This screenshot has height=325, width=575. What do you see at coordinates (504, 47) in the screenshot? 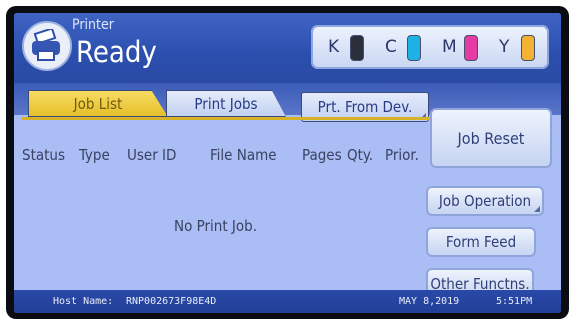
I see `ink-y-letter: Y` at bounding box center [504, 47].